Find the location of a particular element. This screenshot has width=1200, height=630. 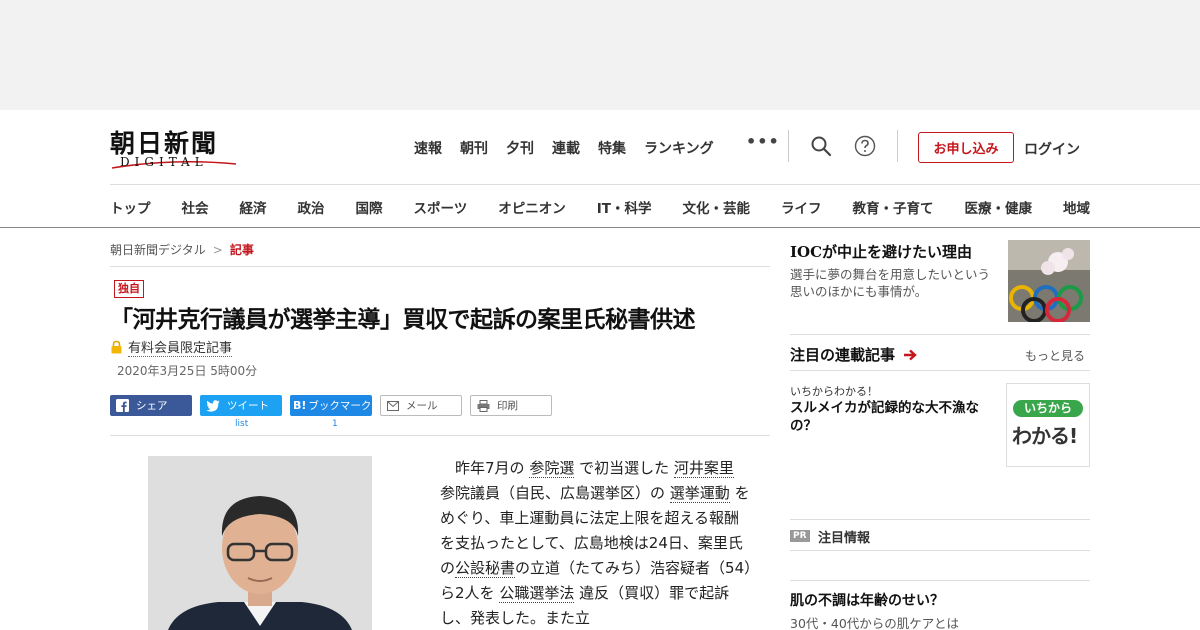

paid-member-text: 有料会員限定記事 is located at coordinates (180, 347).